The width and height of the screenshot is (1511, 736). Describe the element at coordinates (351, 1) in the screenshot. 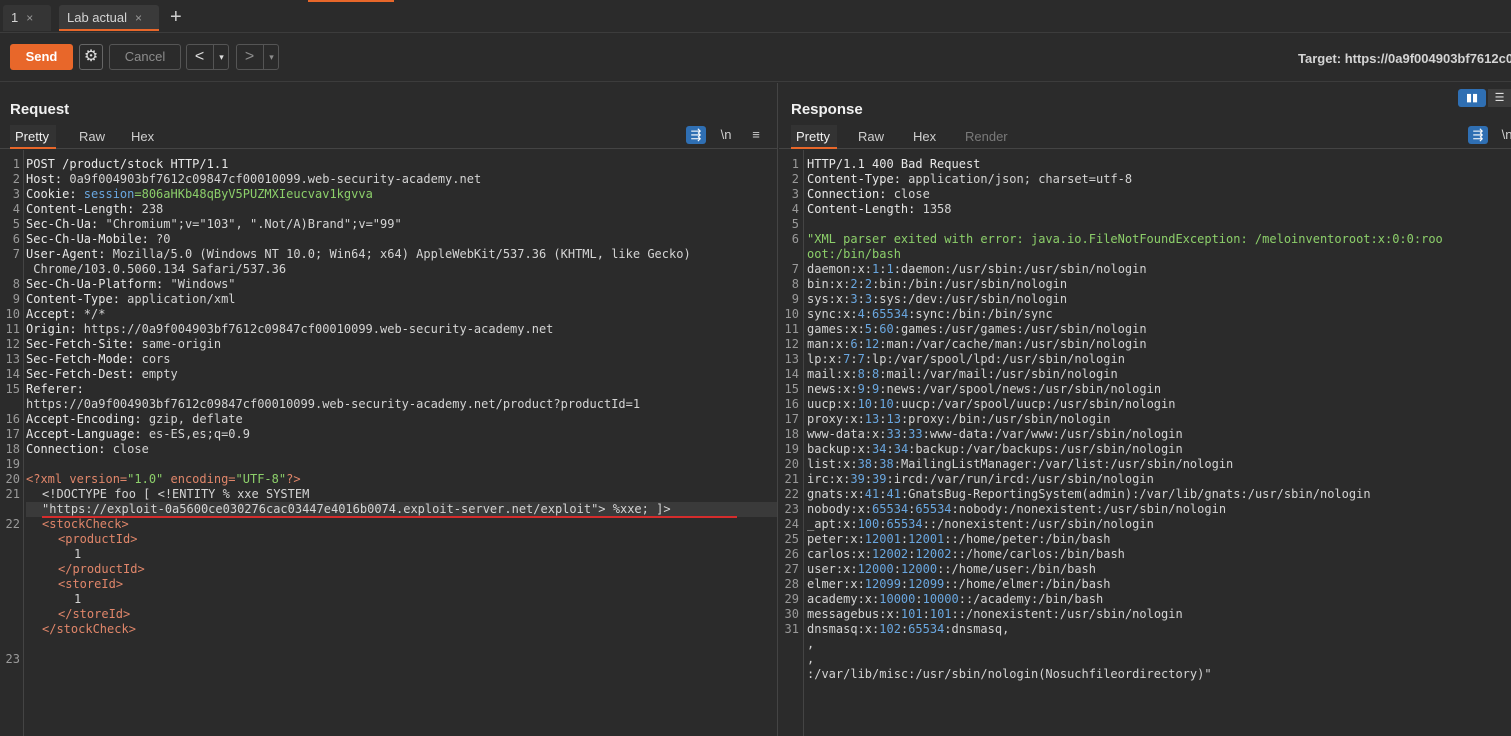

I see `tab-bar-accent` at that location.